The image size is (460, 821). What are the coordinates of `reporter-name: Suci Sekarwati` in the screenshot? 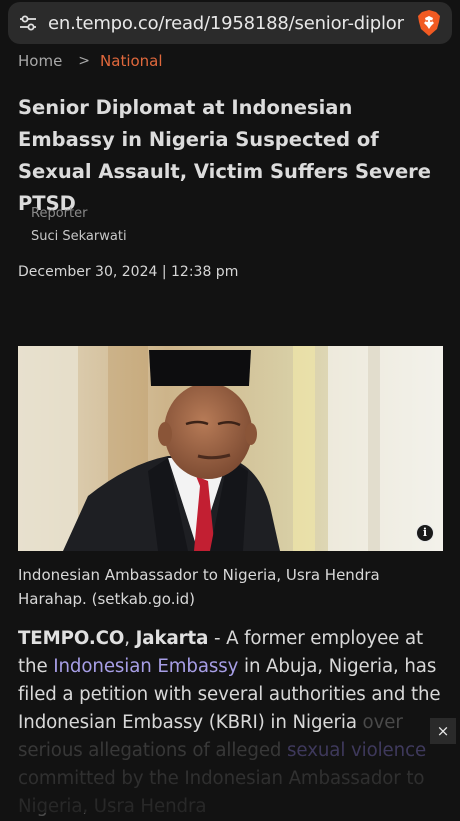 It's located at (79, 236).